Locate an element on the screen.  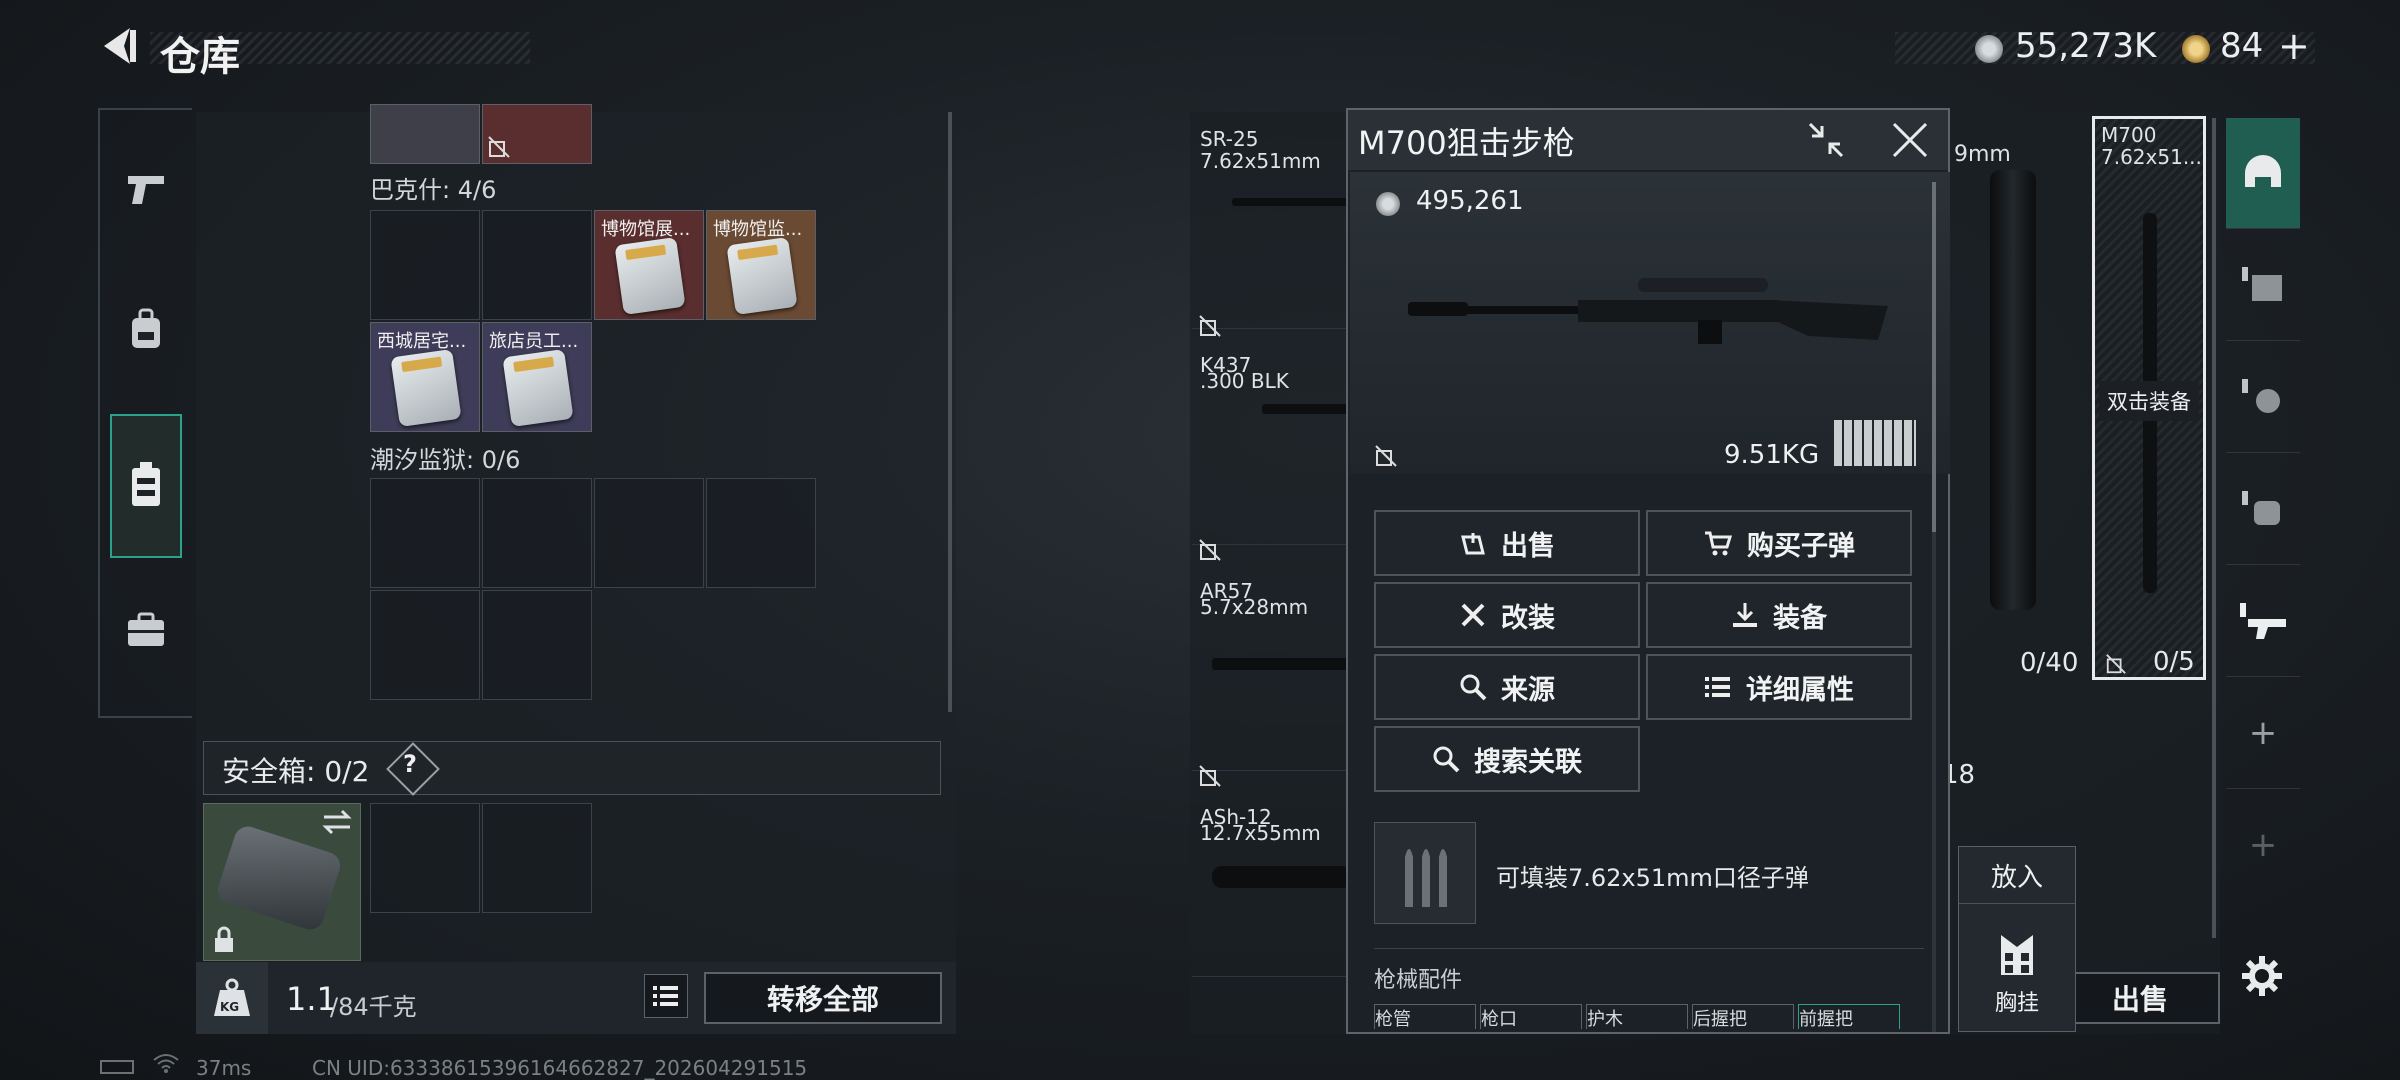
category-rail is located at coordinates (145, 413).